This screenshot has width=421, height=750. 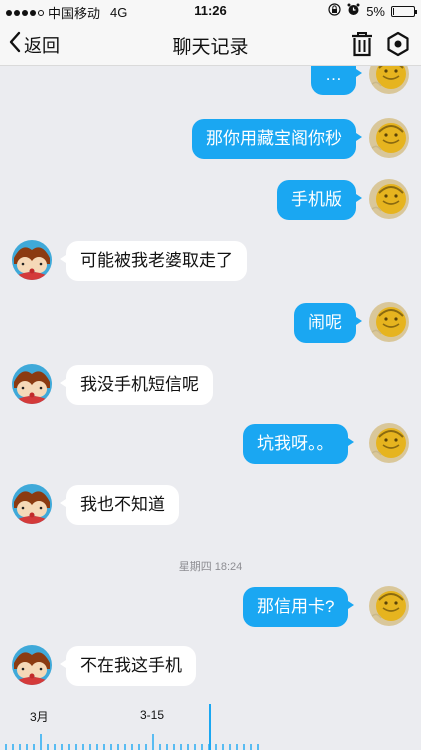 What do you see at coordinates (277, 139) in the screenshot?
I see `sent-message-bubble: 那你用藏宝阁你秒` at bounding box center [277, 139].